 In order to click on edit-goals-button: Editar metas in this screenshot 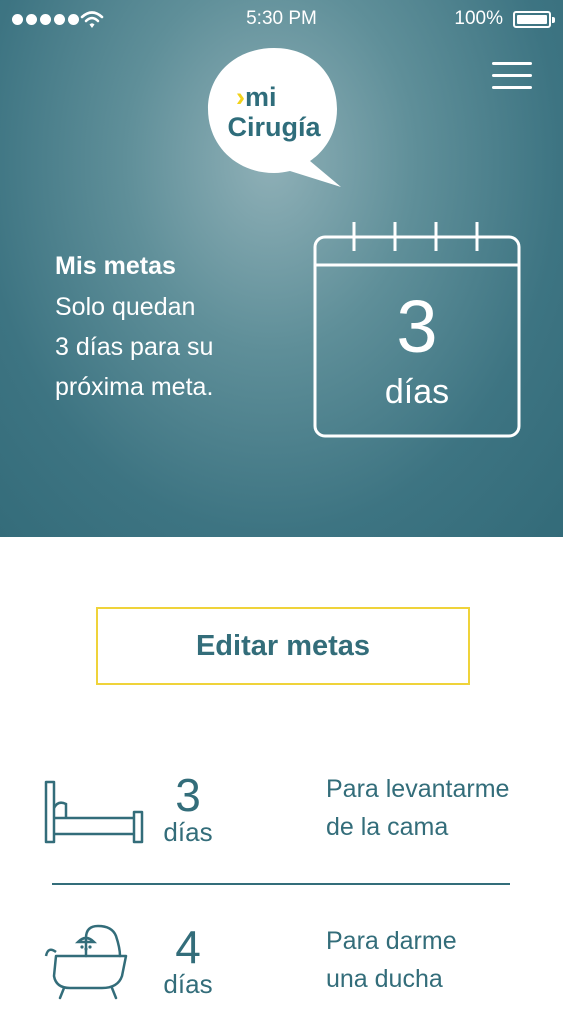, I will do `click(283, 646)`.